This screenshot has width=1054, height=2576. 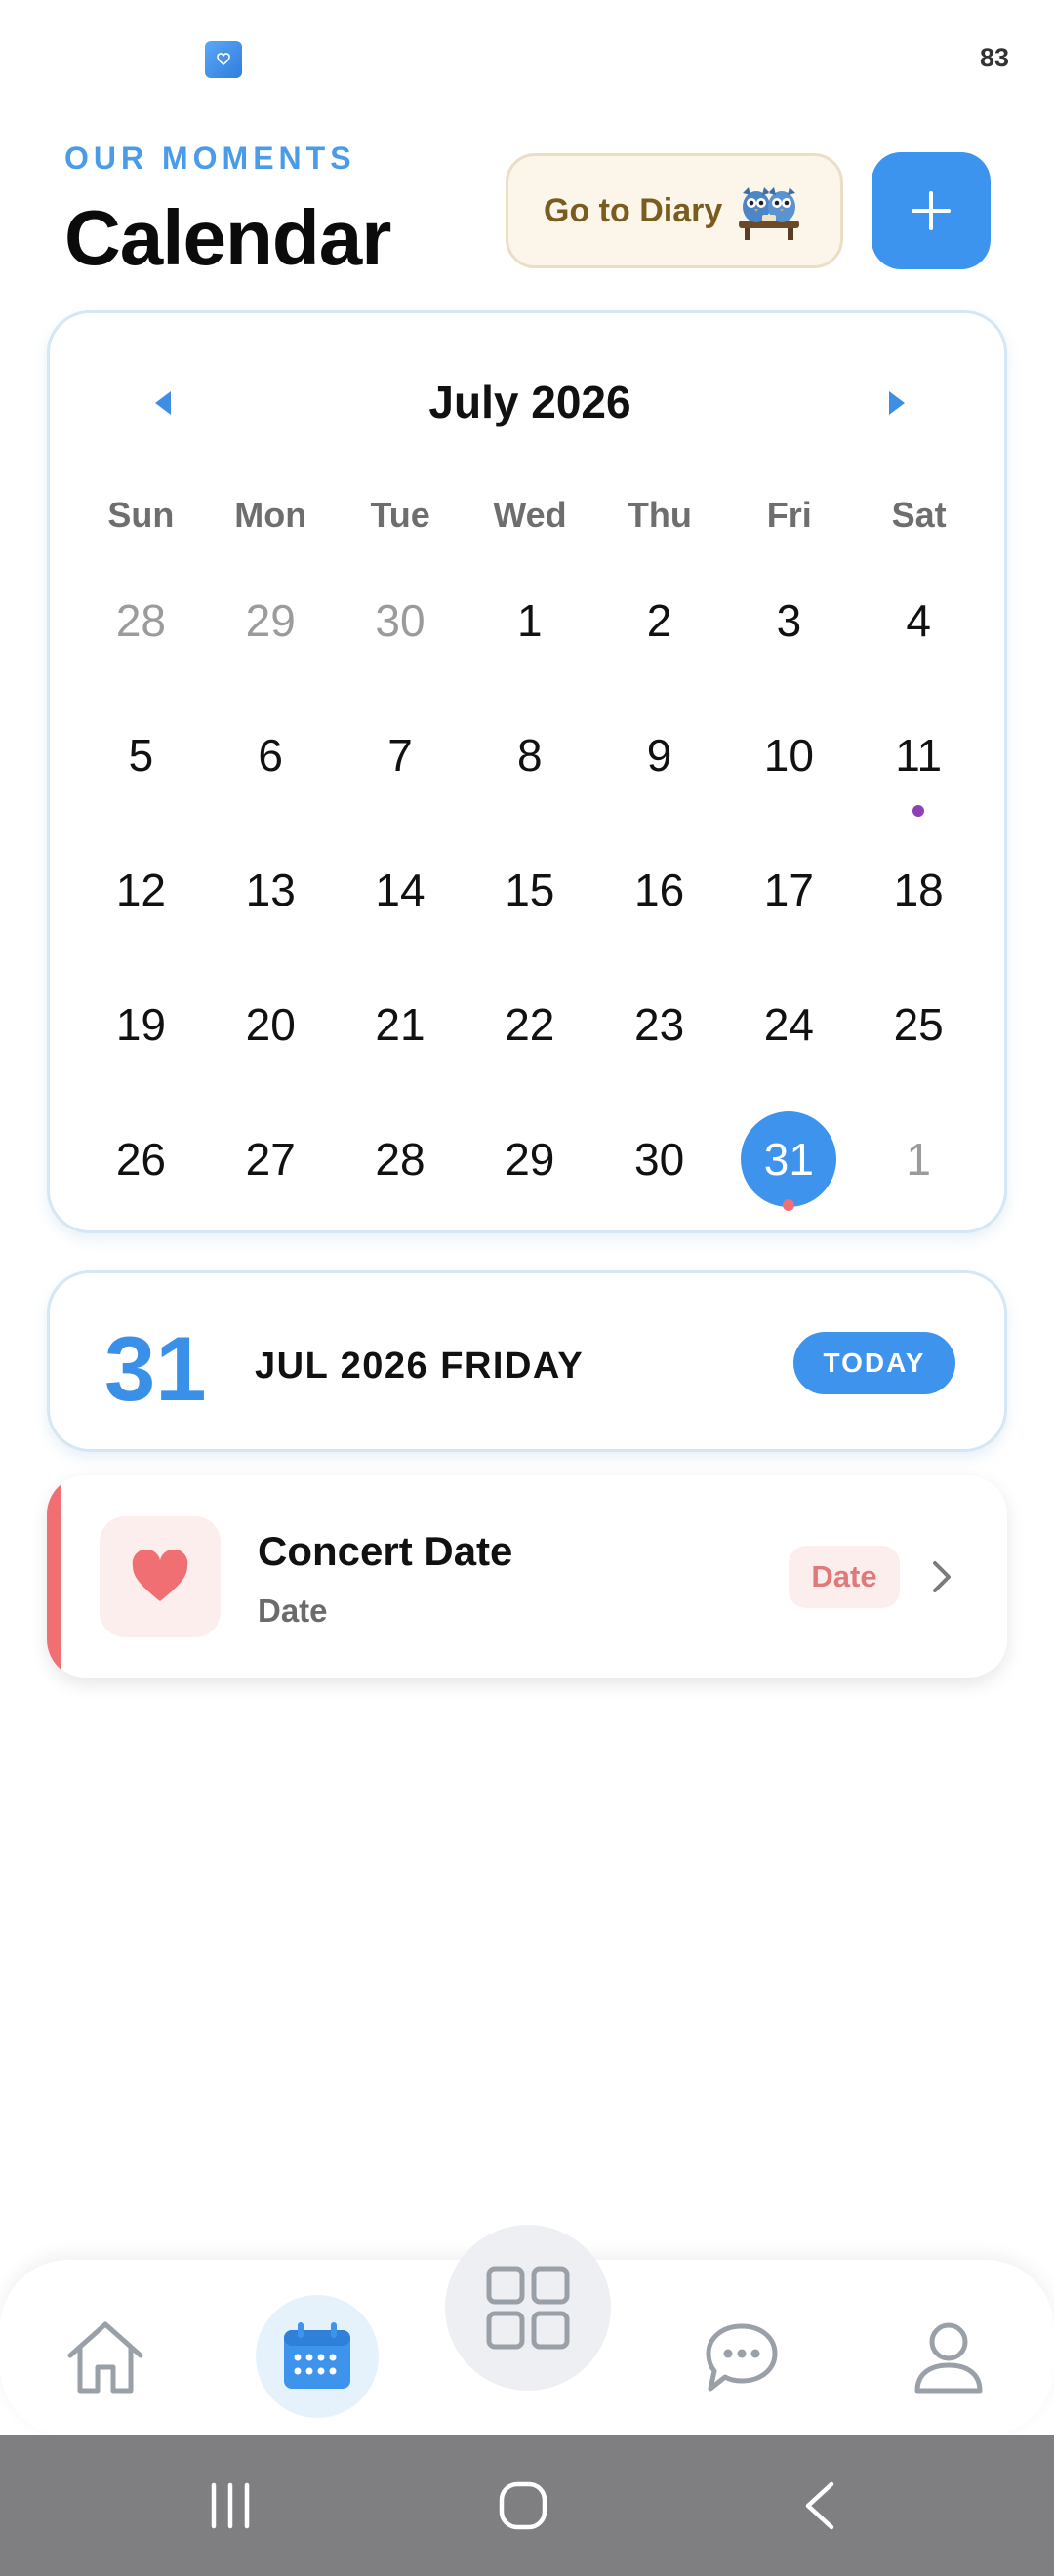 What do you see at coordinates (918, 890) in the screenshot?
I see `calendar-day-number: 18` at bounding box center [918, 890].